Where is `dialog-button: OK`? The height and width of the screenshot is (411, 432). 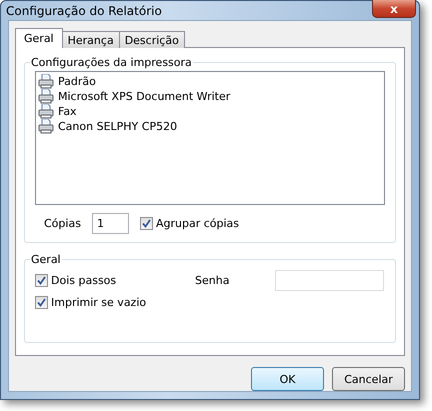
dialog-button: OK is located at coordinates (287, 379).